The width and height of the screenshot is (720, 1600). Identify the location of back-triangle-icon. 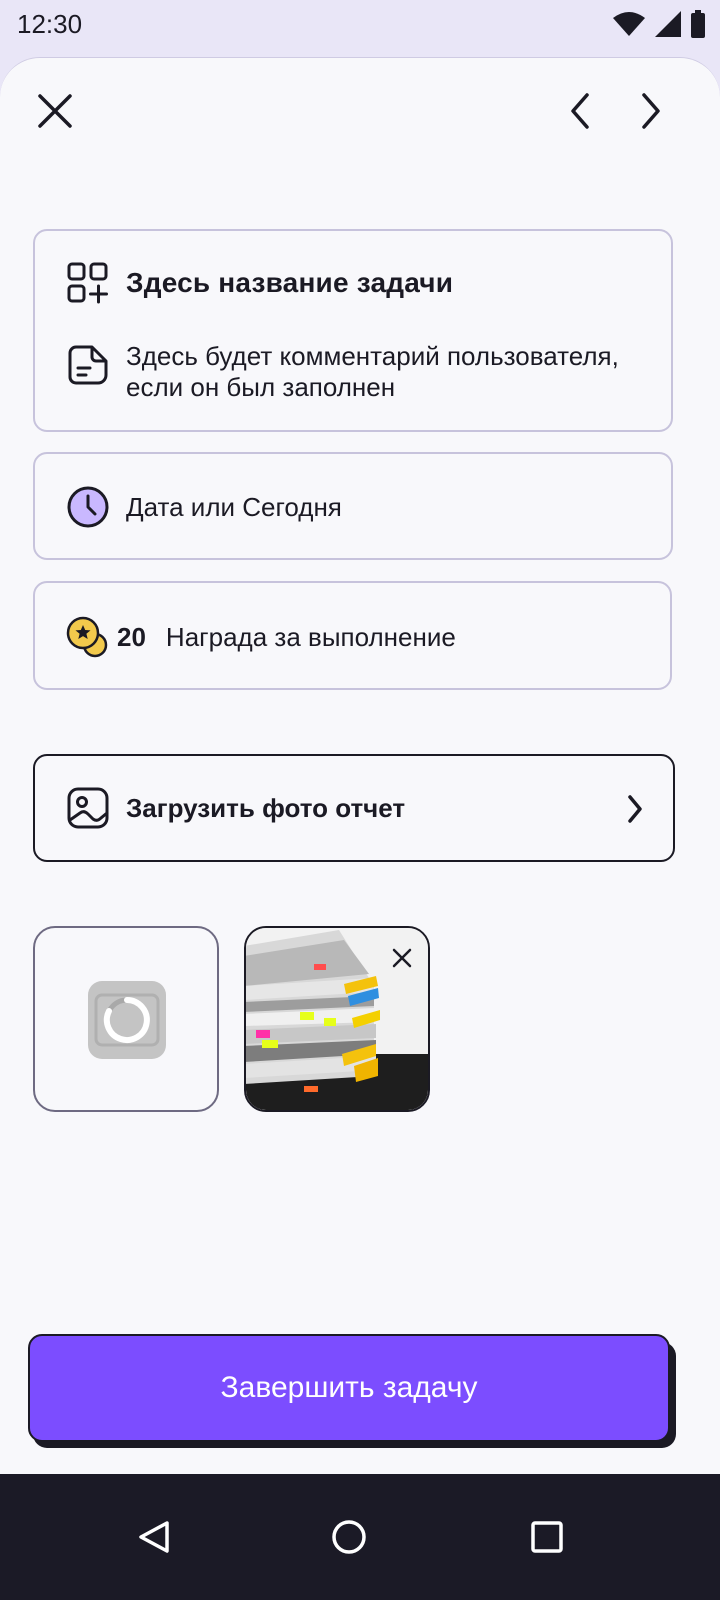
(154, 1537).